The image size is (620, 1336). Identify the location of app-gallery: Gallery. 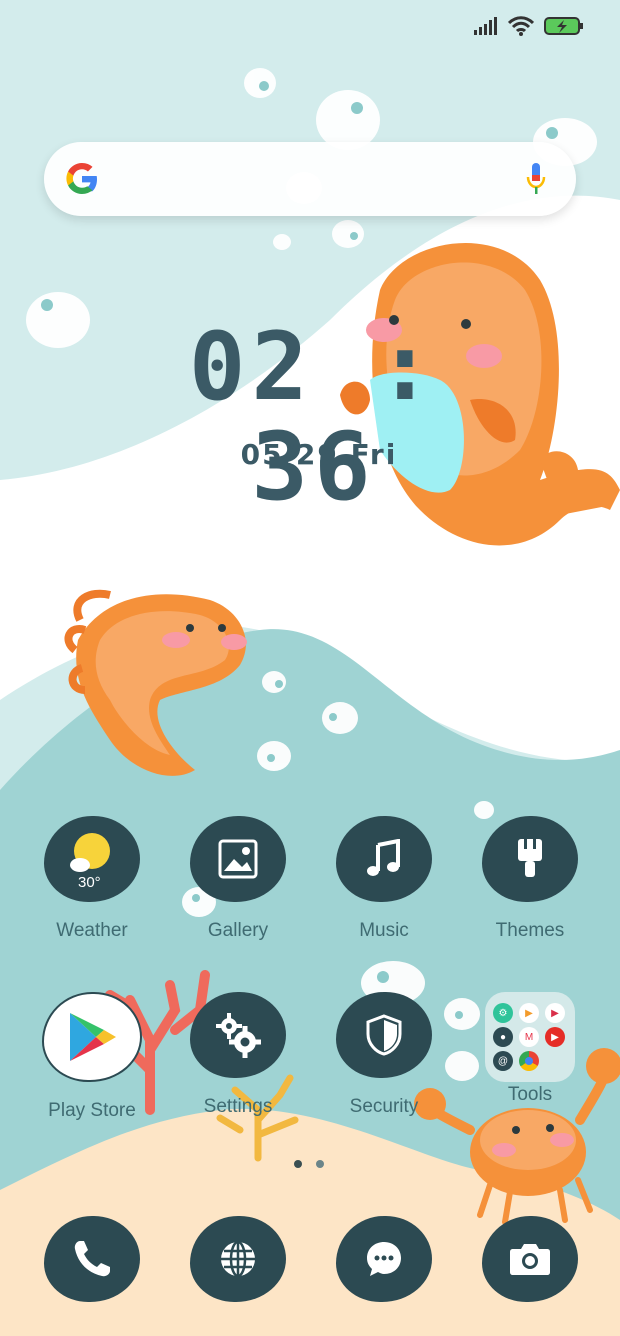
(238, 879).